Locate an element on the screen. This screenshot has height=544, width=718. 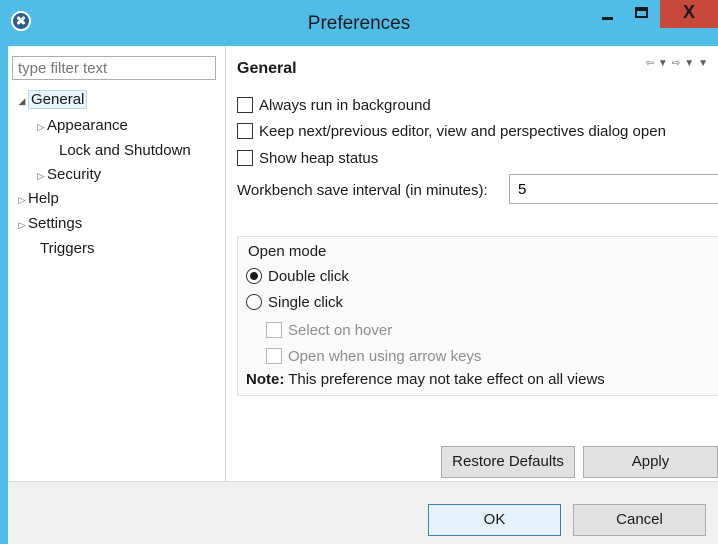
minimize-button is located at coordinates (607, 14).